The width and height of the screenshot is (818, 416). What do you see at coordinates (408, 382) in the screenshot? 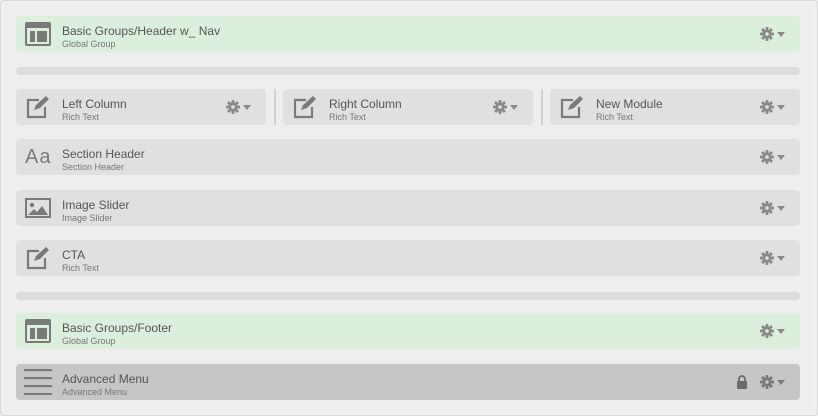
I see `module-advanced-menu: Advanced Menu Advanced Menu` at bounding box center [408, 382].